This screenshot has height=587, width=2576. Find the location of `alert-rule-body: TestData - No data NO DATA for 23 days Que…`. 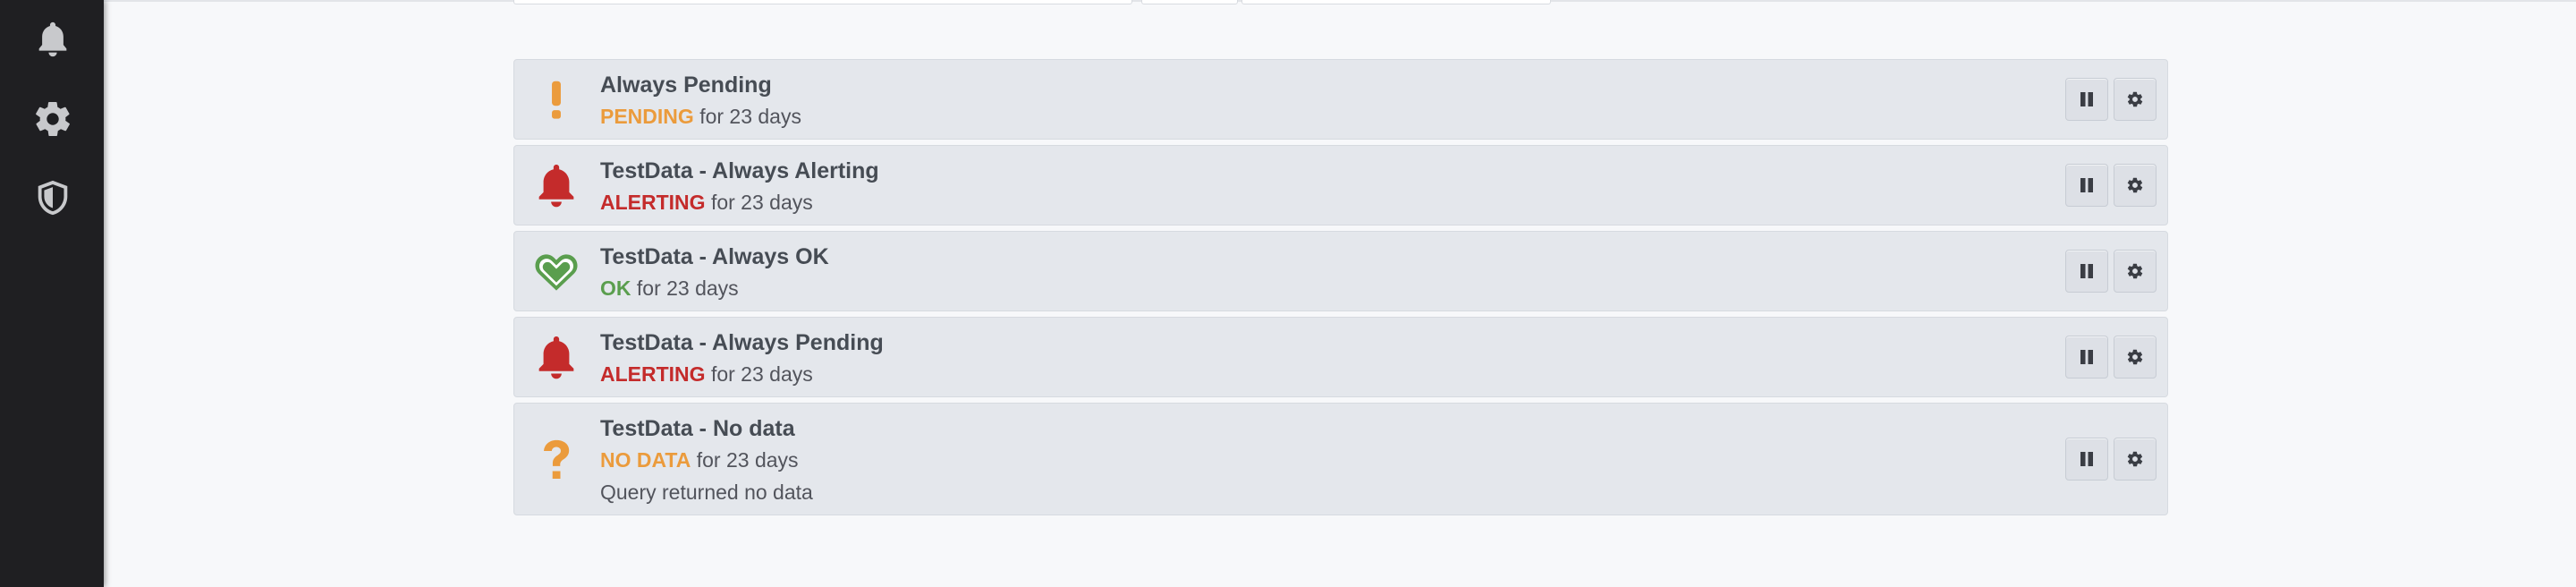

alert-rule-body: TestData - No data NO DATA for 23 days Que… is located at coordinates (706, 460).